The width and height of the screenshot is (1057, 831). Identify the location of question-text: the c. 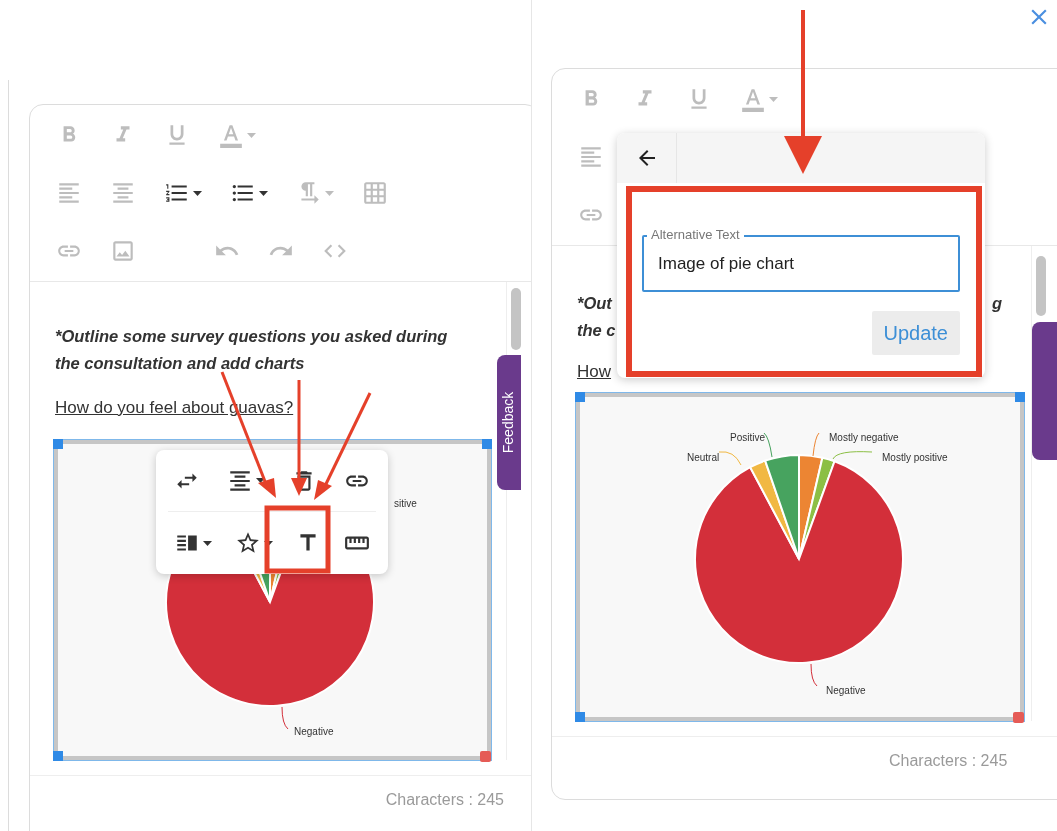
(596, 330).